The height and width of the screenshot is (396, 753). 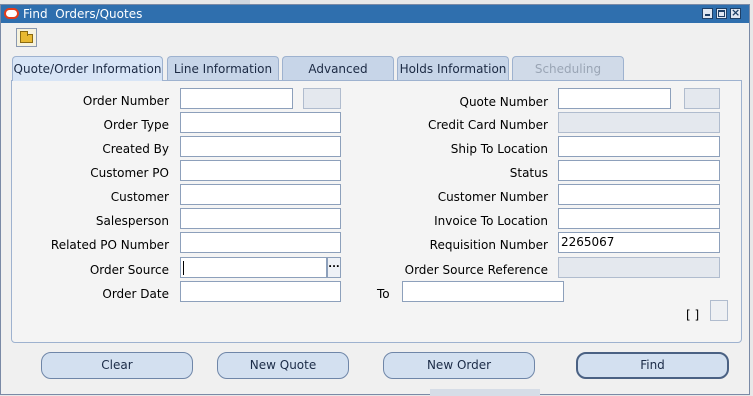 What do you see at coordinates (639, 122) in the screenshot?
I see `credit-card-number-field` at bounding box center [639, 122].